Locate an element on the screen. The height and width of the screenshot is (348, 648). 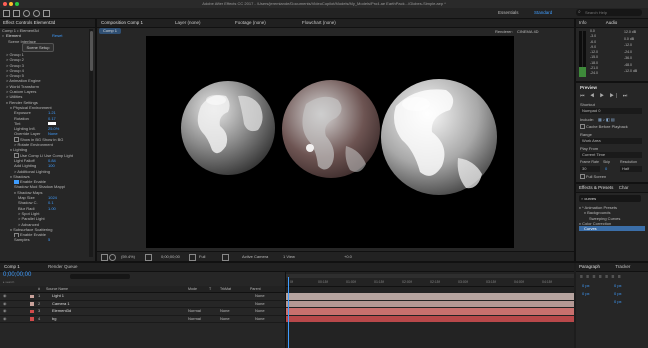
property-label: v Lighting is located at coordinates (19, 150).